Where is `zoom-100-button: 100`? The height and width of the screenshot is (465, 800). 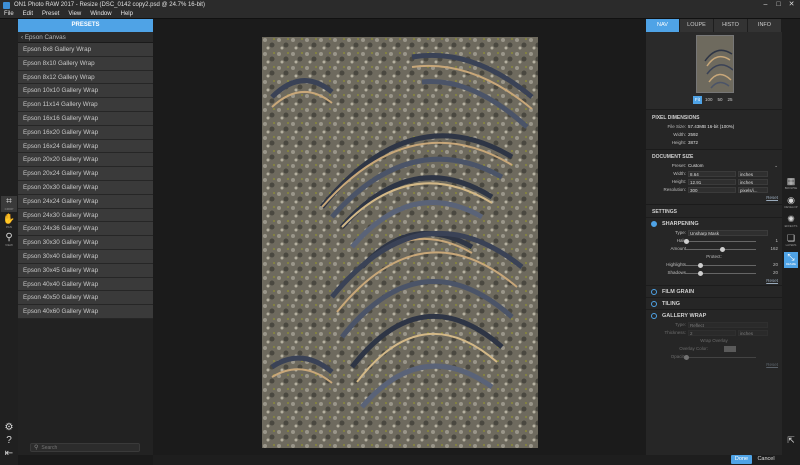 zoom-100-button: 100 is located at coordinates (709, 100).